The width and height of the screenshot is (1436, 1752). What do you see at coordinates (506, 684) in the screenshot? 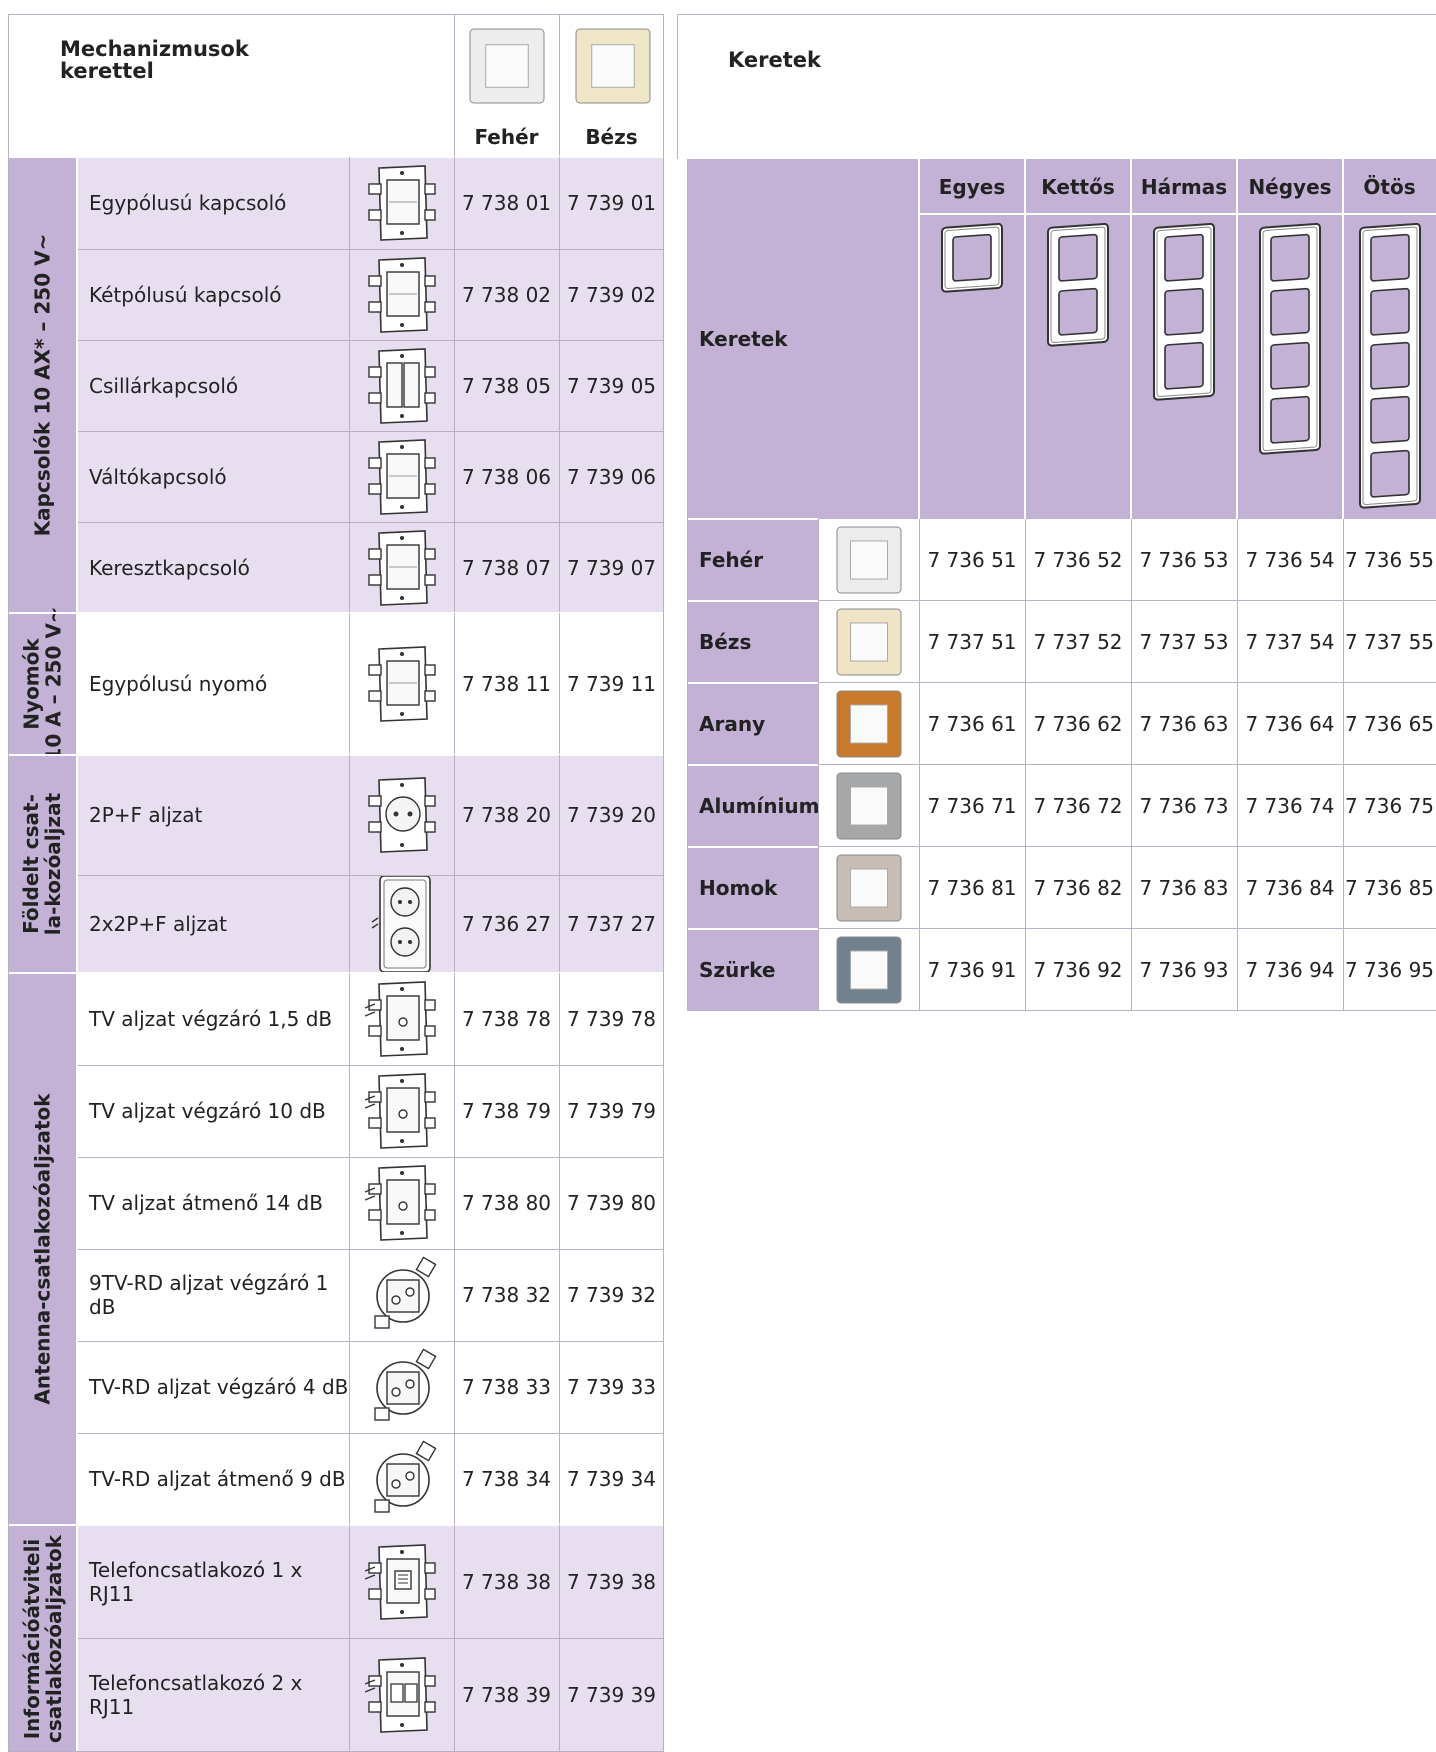
I see `code-white: 7 738 11` at bounding box center [506, 684].